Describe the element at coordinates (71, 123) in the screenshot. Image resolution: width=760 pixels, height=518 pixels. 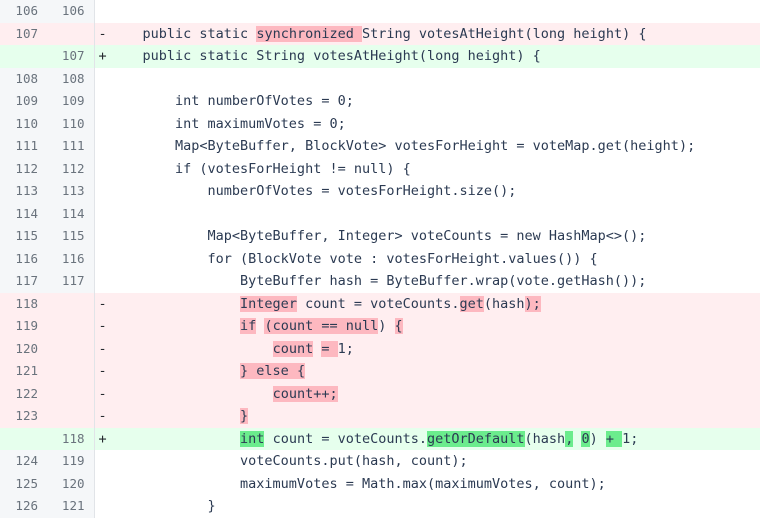
I see `new-line-number: 110` at that location.